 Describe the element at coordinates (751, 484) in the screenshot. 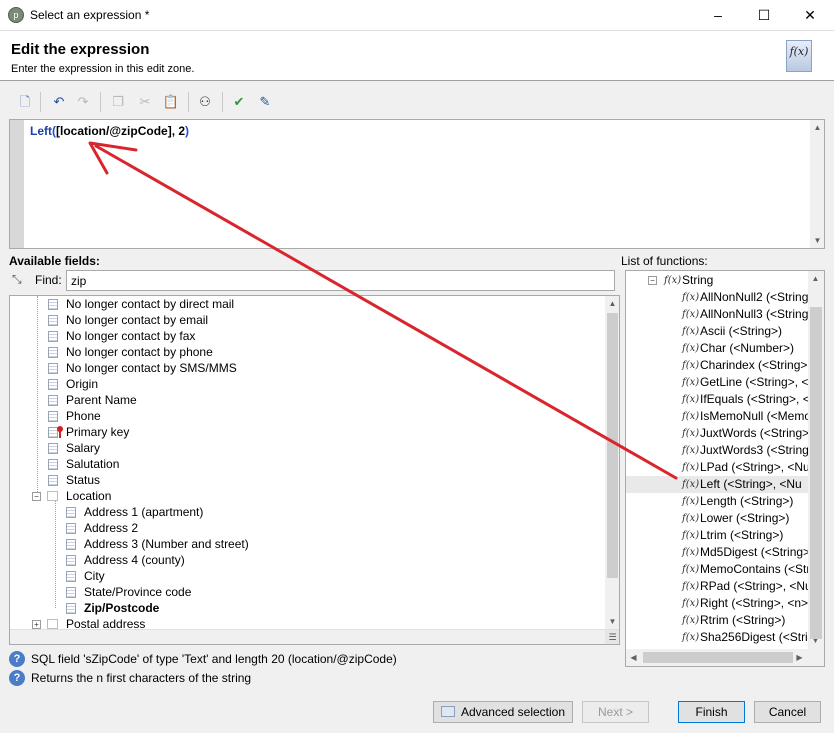

I see `function-label: Left (<String>, <Nu` at that location.